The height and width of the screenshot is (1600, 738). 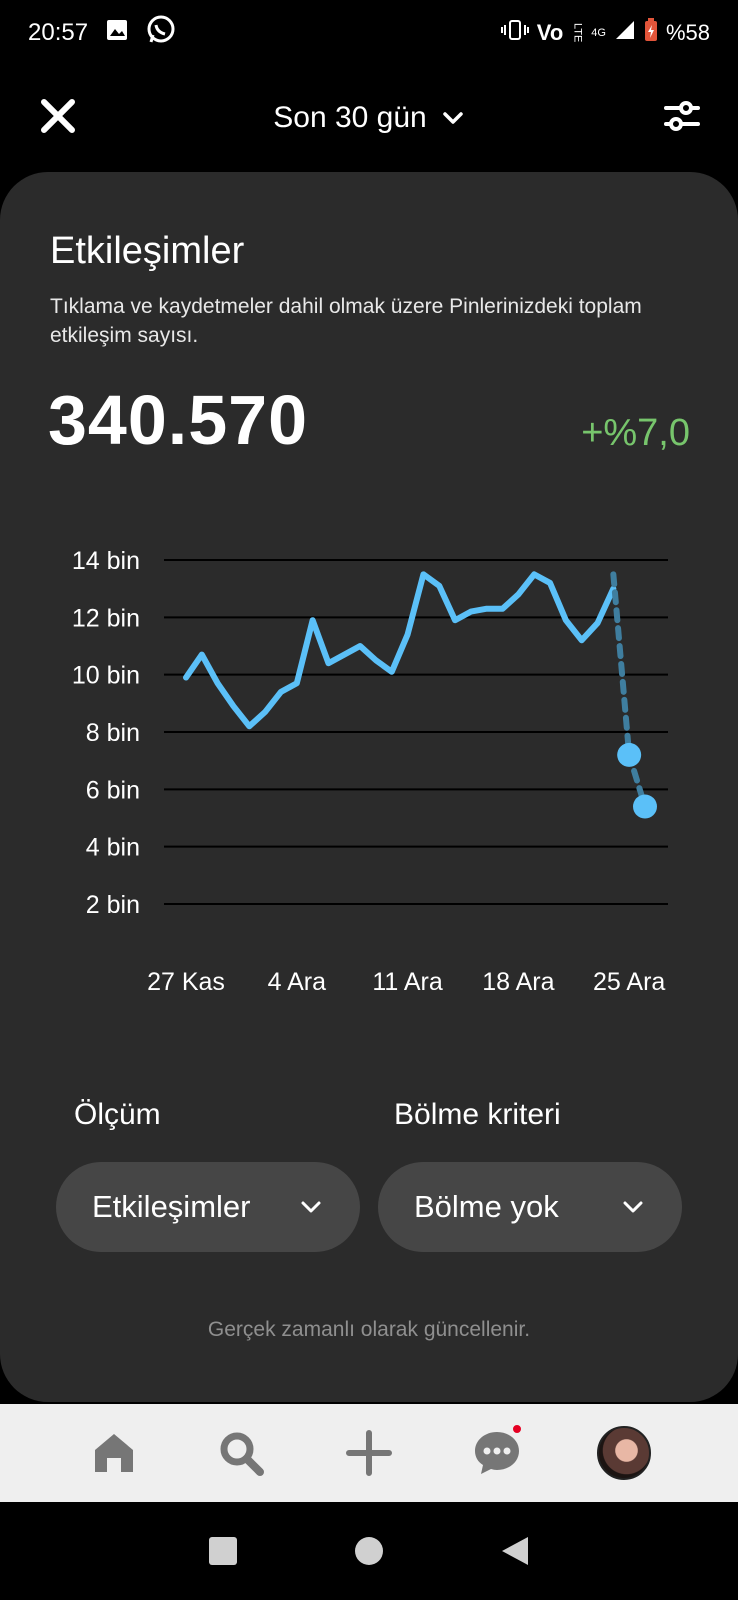 What do you see at coordinates (113, 790) in the screenshot?
I see `y-tick-label: 6 bin` at bounding box center [113, 790].